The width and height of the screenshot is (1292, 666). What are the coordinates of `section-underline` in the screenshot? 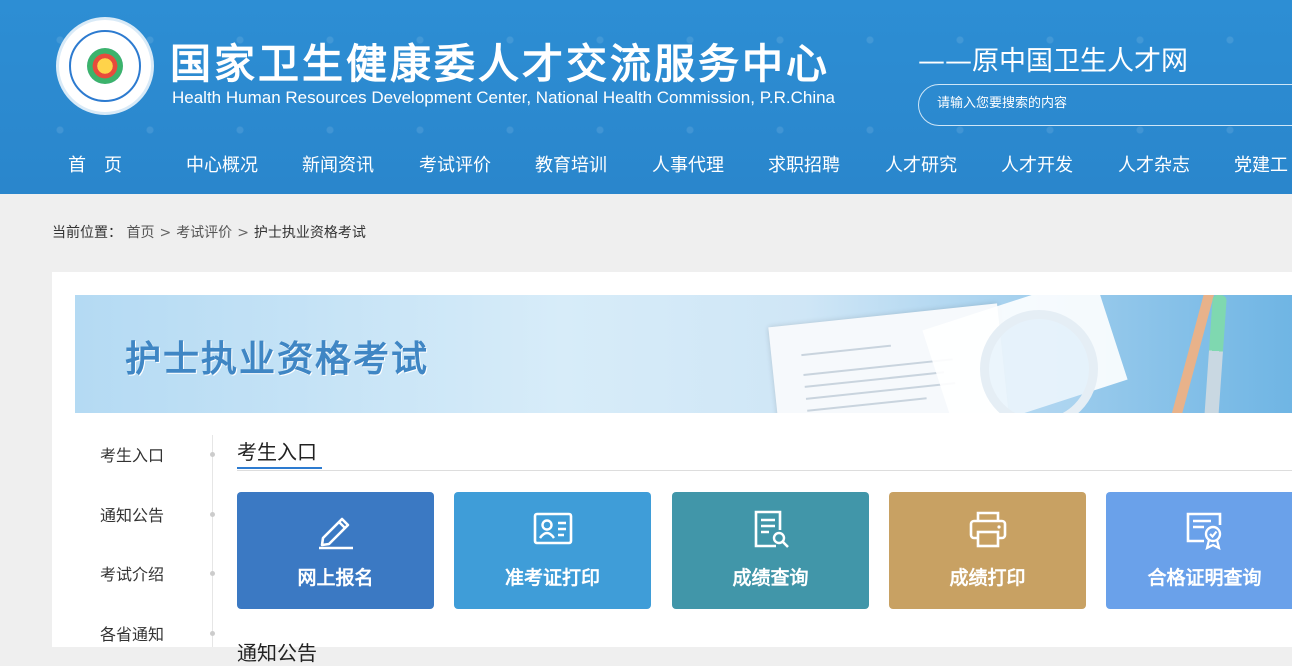 It's located at (279, 468).